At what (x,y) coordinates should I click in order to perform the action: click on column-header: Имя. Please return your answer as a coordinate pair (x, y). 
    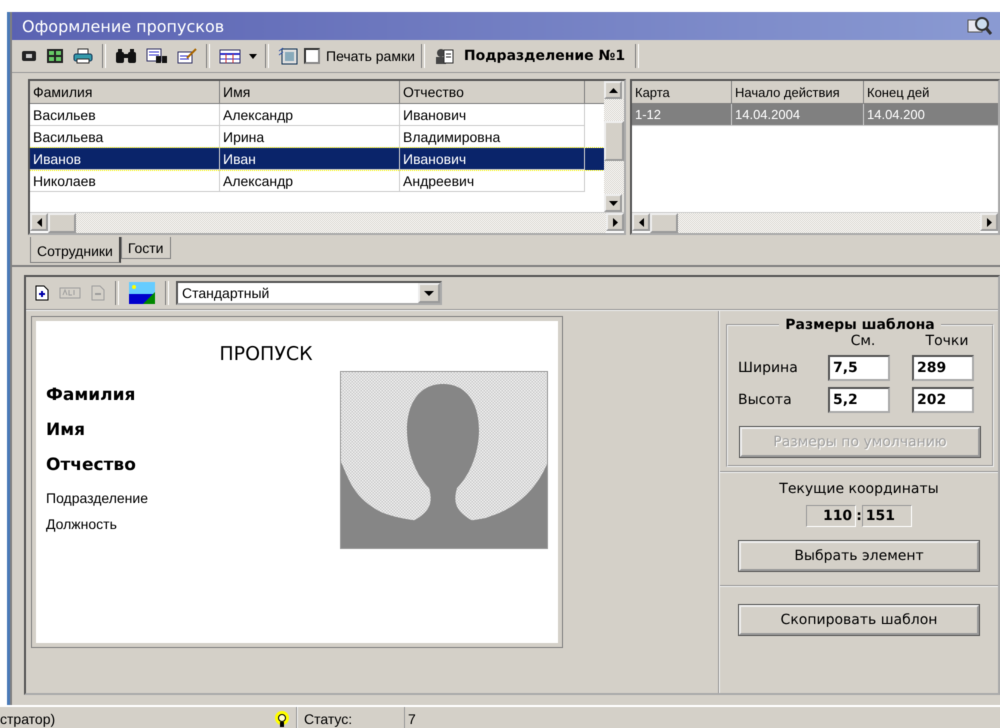
    Looking at the image, I should click on (310, 92).